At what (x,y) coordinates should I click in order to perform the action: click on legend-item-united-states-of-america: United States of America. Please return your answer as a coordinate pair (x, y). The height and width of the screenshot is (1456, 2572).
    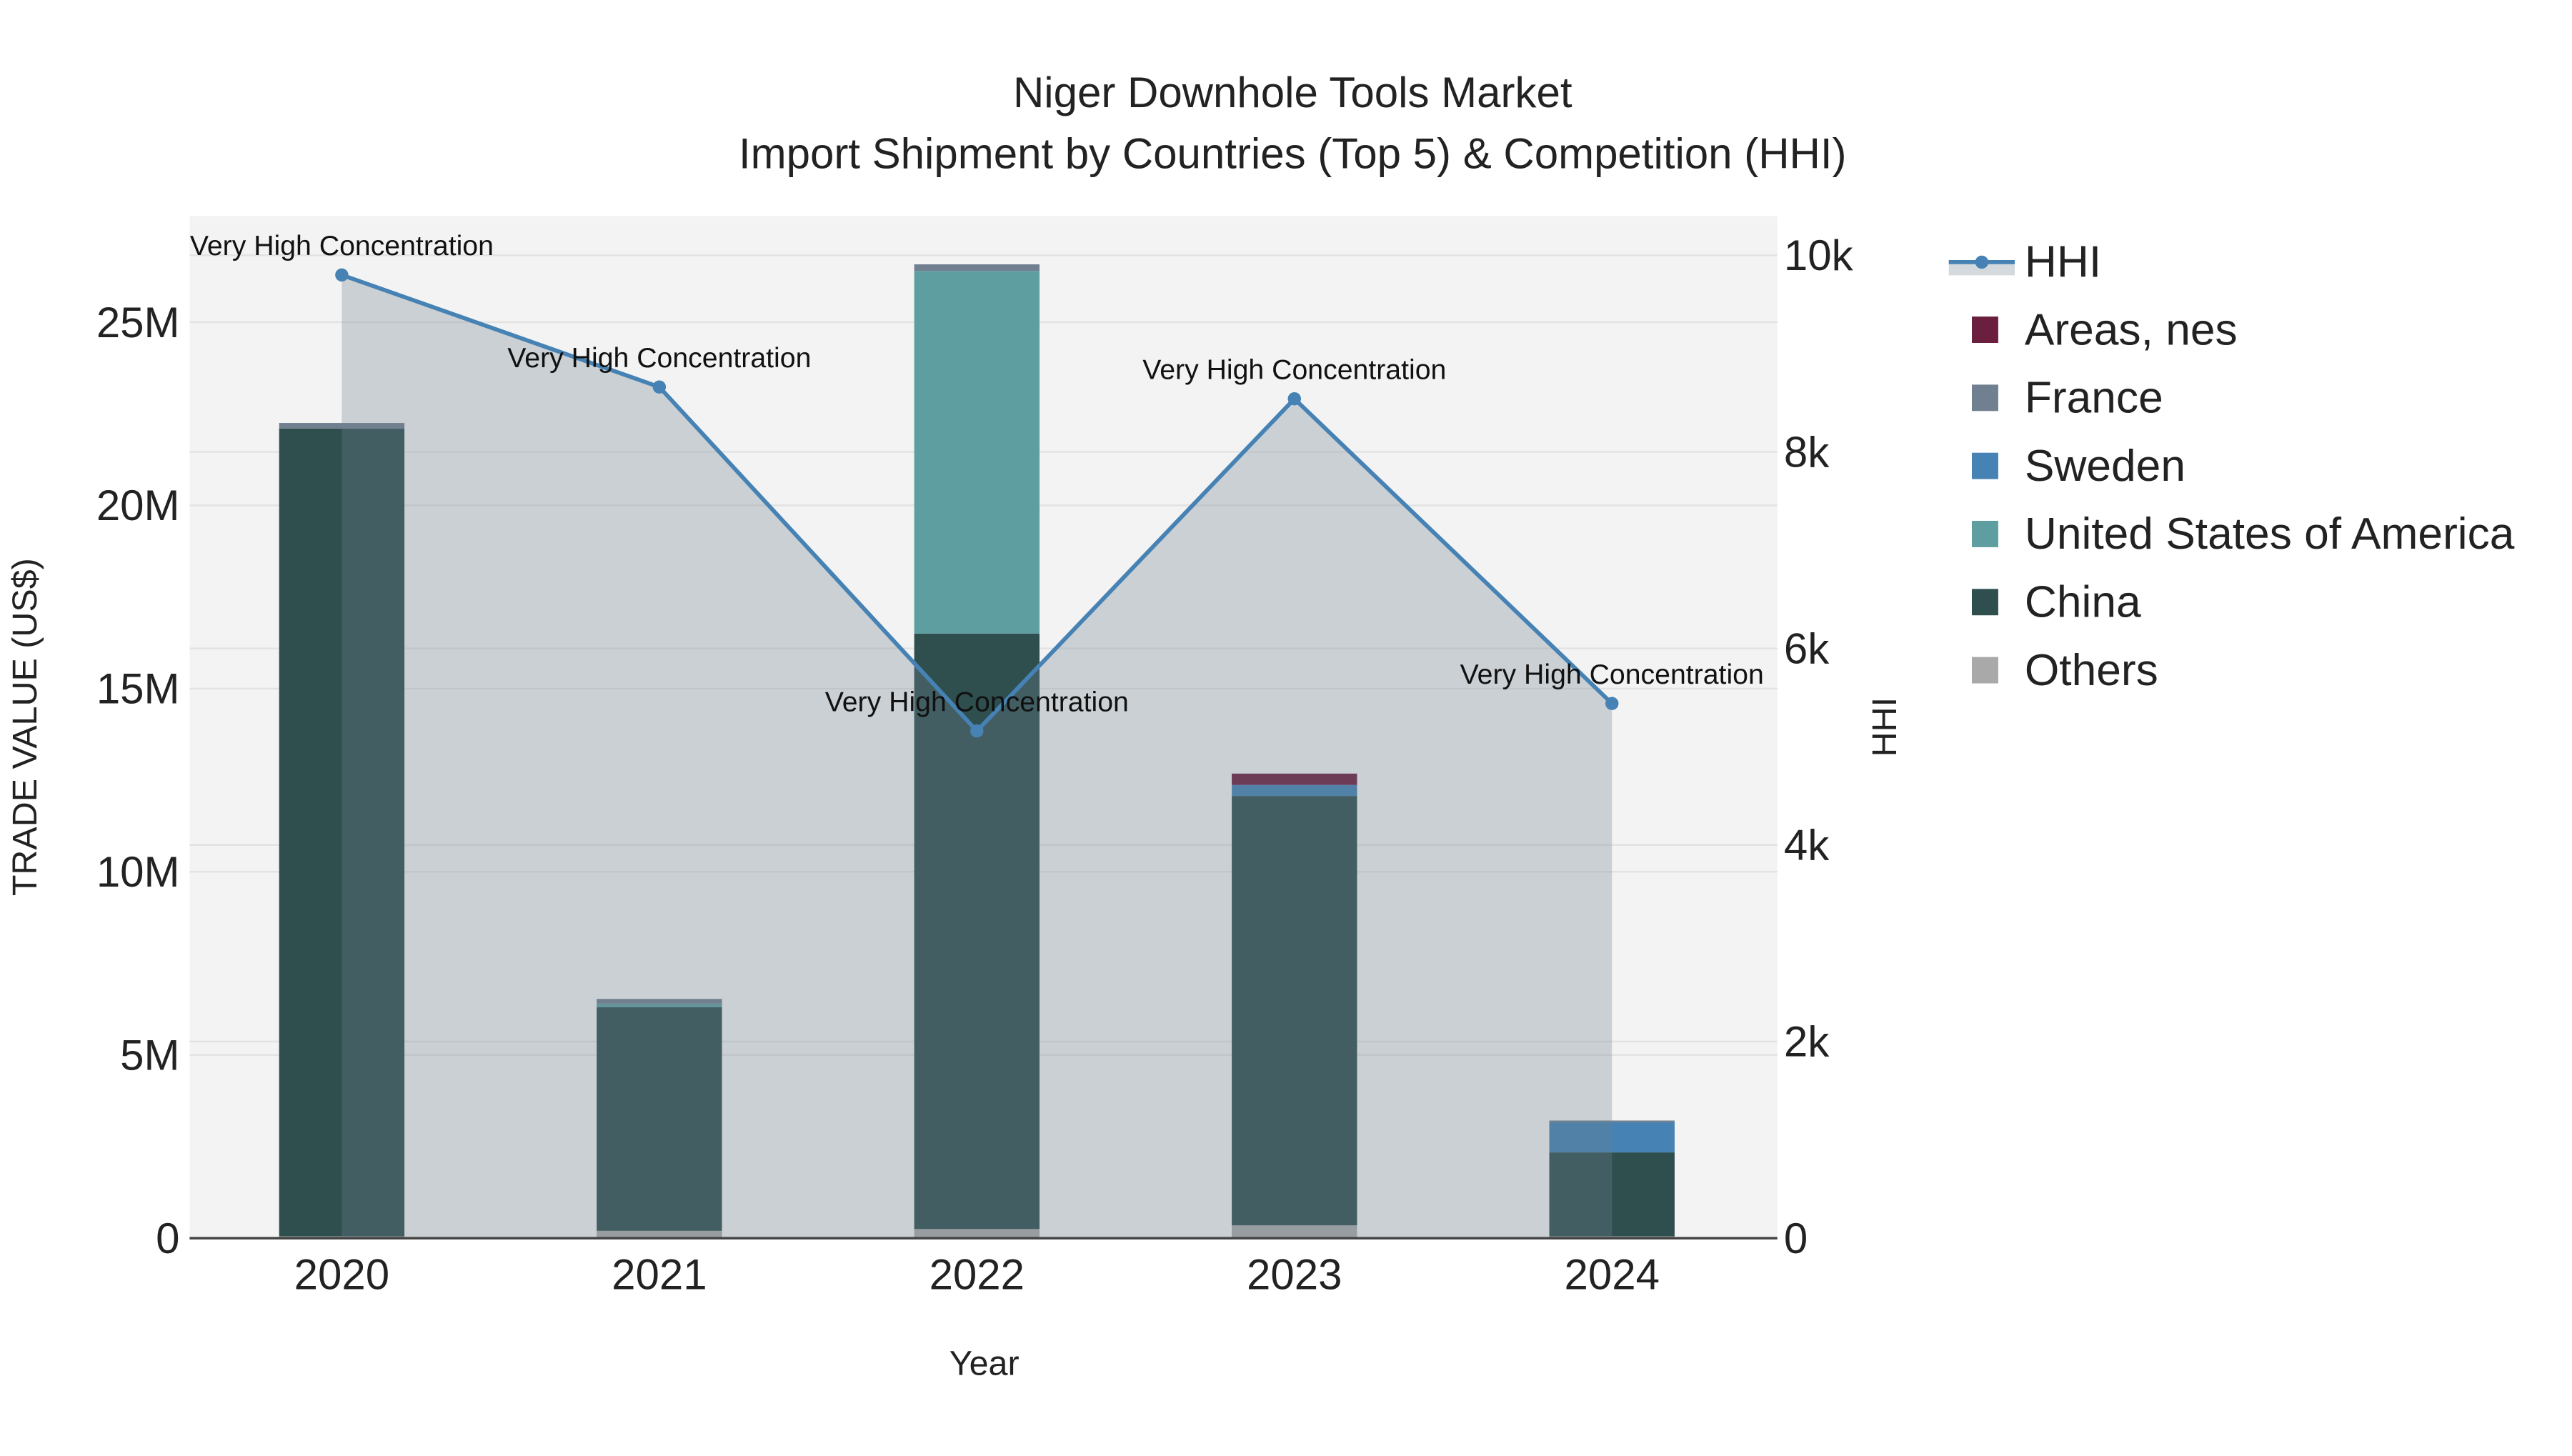
    Looking at the image, I should click on (2243, 534).